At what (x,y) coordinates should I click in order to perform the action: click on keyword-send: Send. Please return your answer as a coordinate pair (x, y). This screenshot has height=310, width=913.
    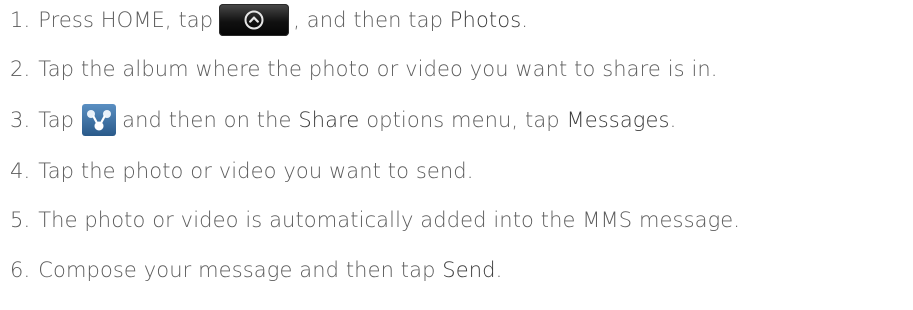
    Looking at the image, I should click on (469, 270).